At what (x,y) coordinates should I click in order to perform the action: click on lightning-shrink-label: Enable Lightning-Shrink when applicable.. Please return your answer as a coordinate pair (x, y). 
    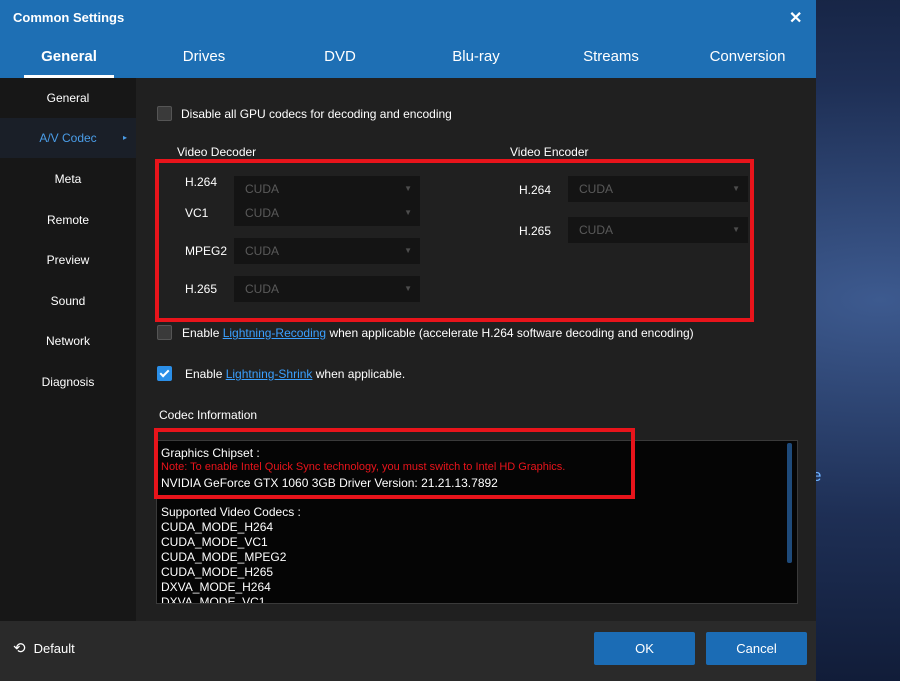
    Looking at the image, I should click on (295, 374).